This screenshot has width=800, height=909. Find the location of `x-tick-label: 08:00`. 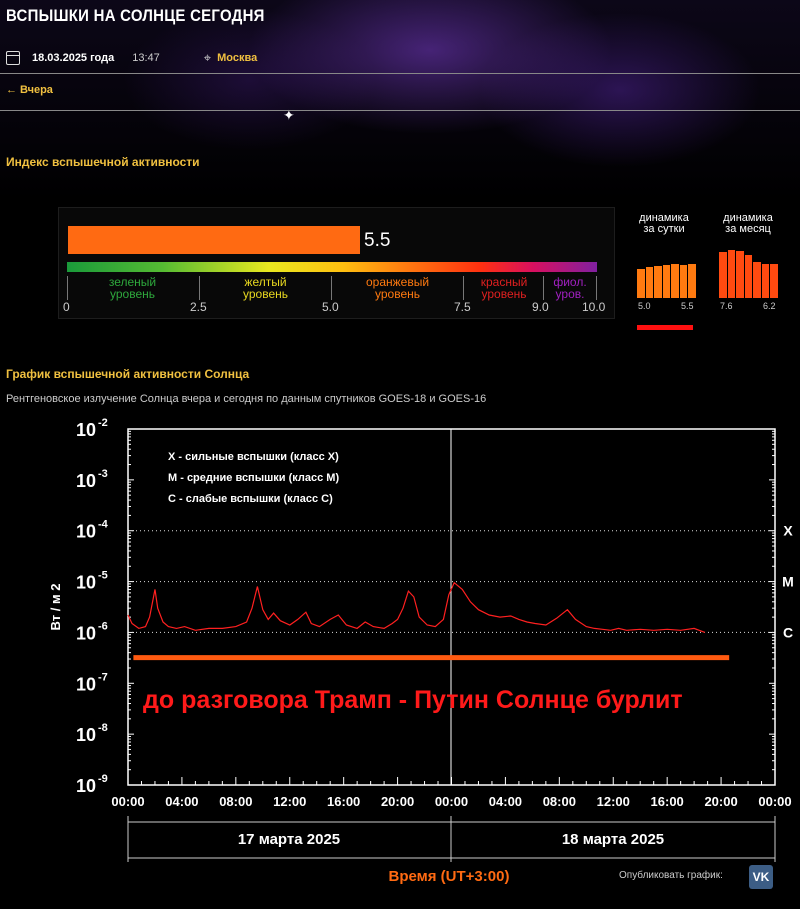

x-tick-label: 08:00 is located at coordinates (559, 801).